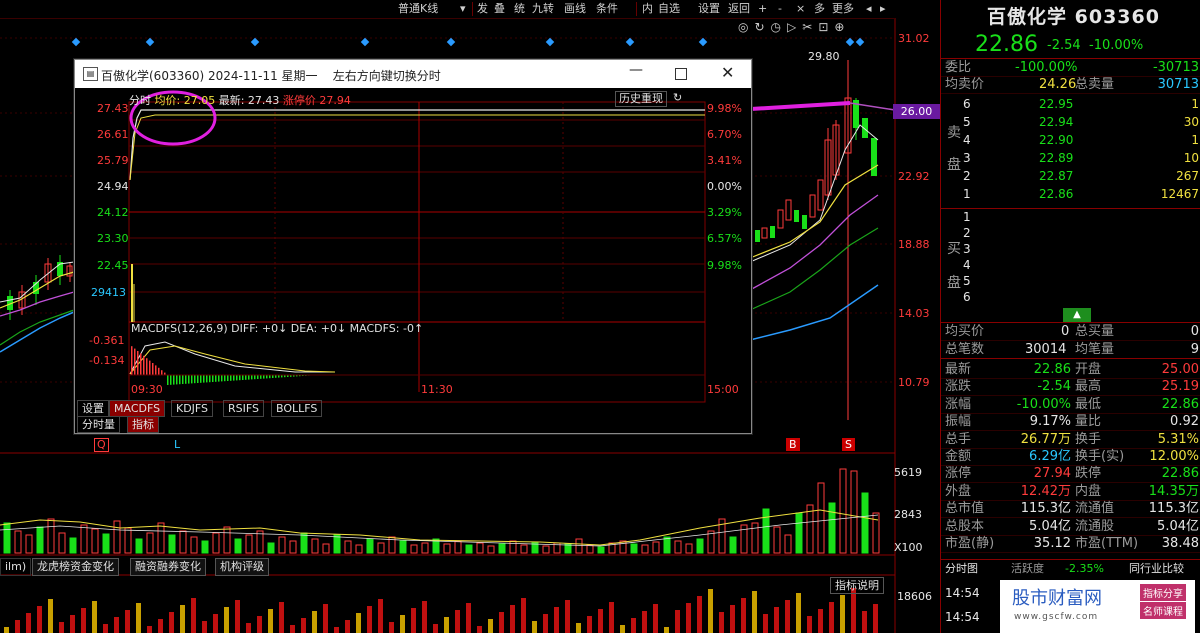 The width and height of the screenshot is (1200, 633). Describe the element at coordinates (519, 9) in the screenshot. I see `toolbar-item-stats: 统` at that location.